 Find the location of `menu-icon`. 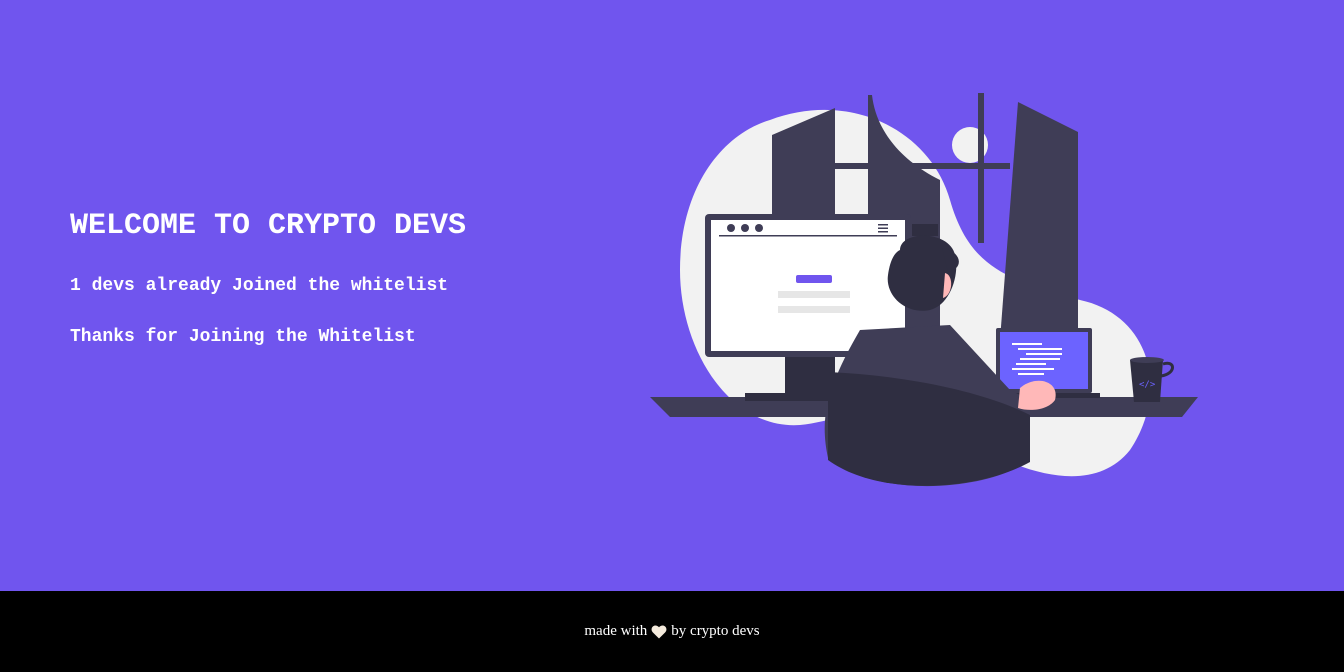

menu-icon is located at coordinates (883, 225).